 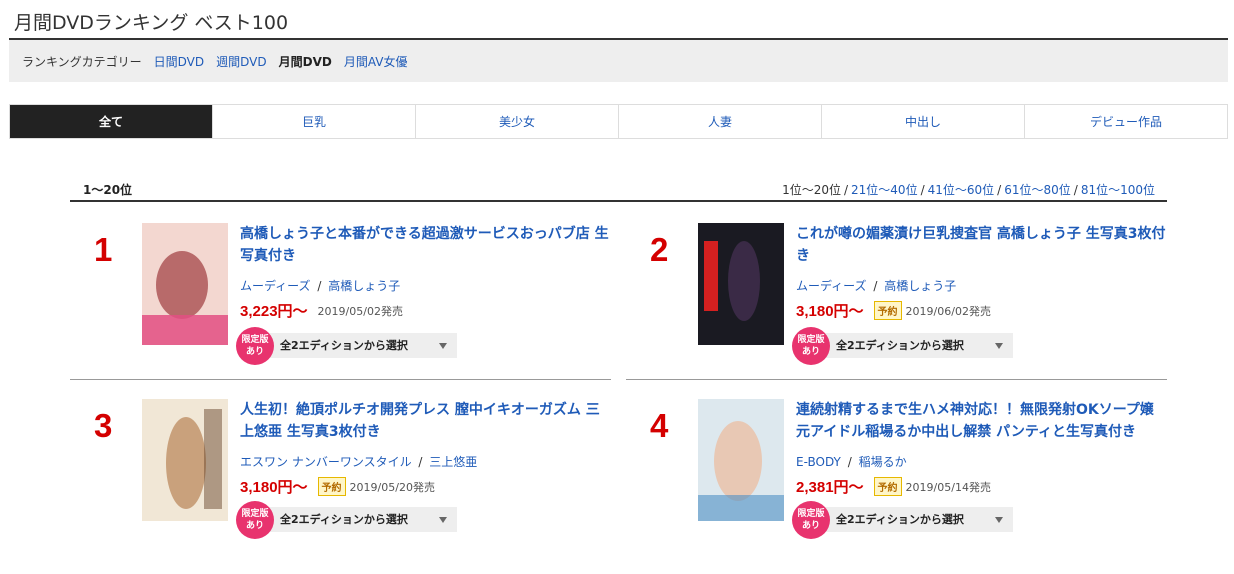 What do you see at coordinates (948, 311) in the screenshot?
I see `release-date: 2019/06/02発売` at bounding box center [948, 311].